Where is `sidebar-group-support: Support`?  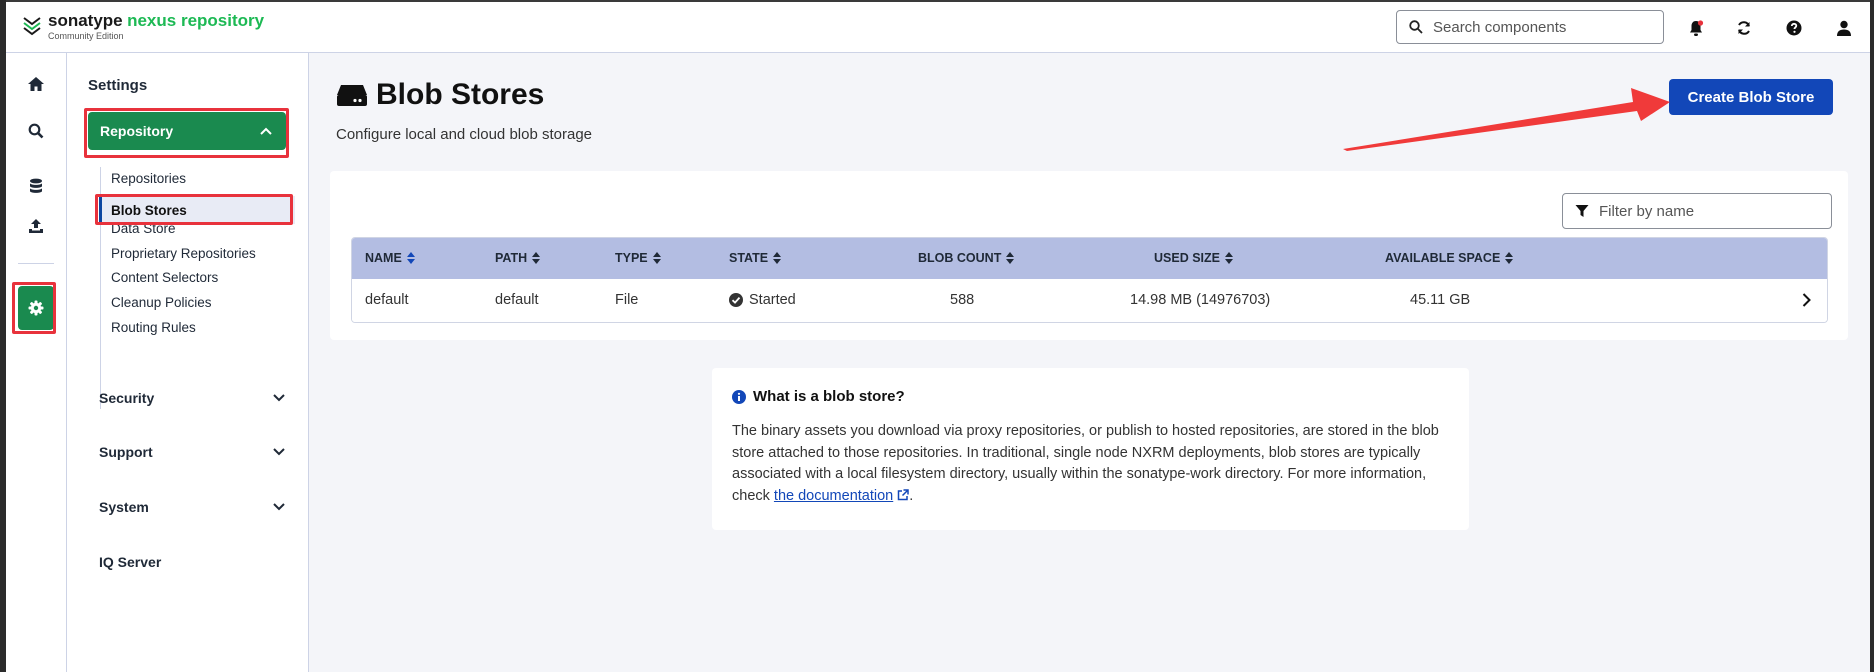 sidebar-group-support: Support is located at coordinates (192, 452).